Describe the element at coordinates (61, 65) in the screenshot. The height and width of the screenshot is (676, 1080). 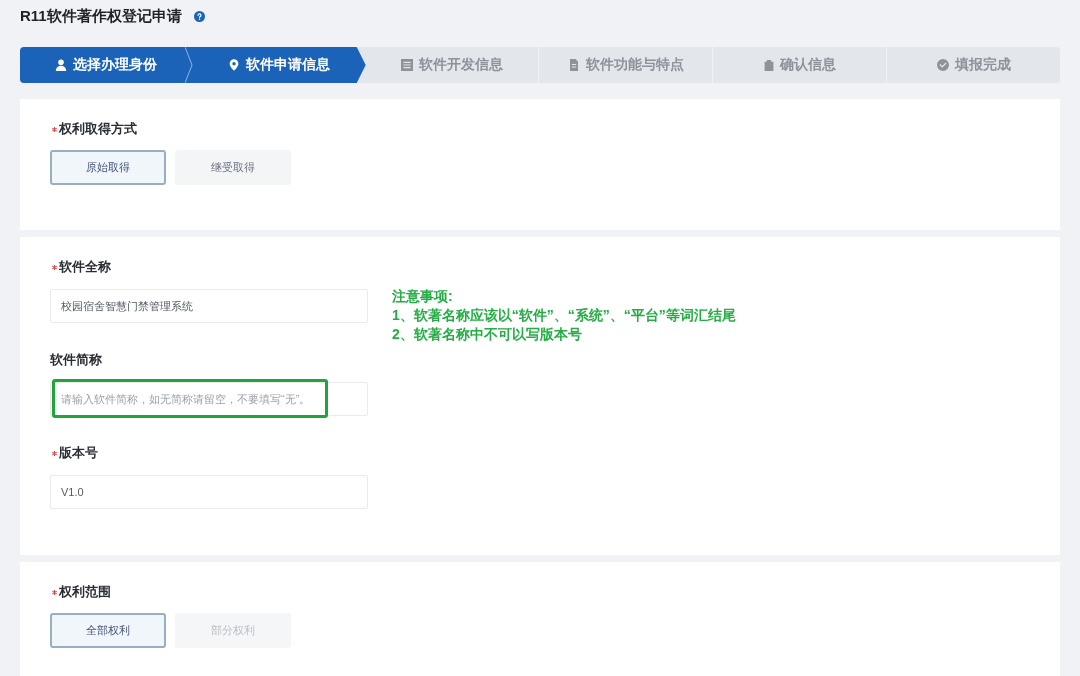
I see `person-icon` at that location.